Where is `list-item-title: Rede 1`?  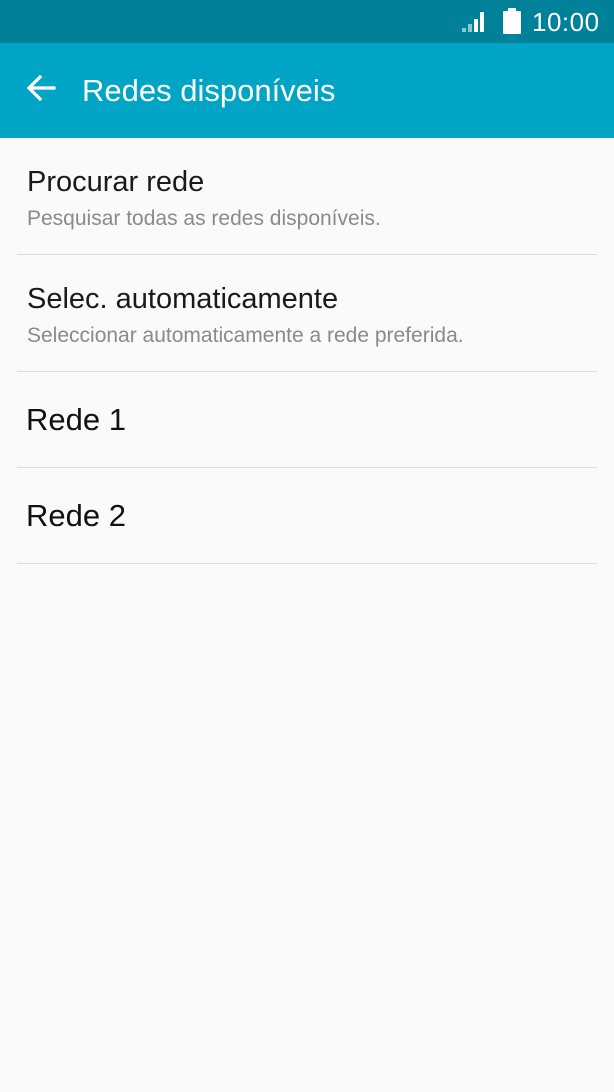
list-item-title: Rede 1 is located at coordinates (76, 419).